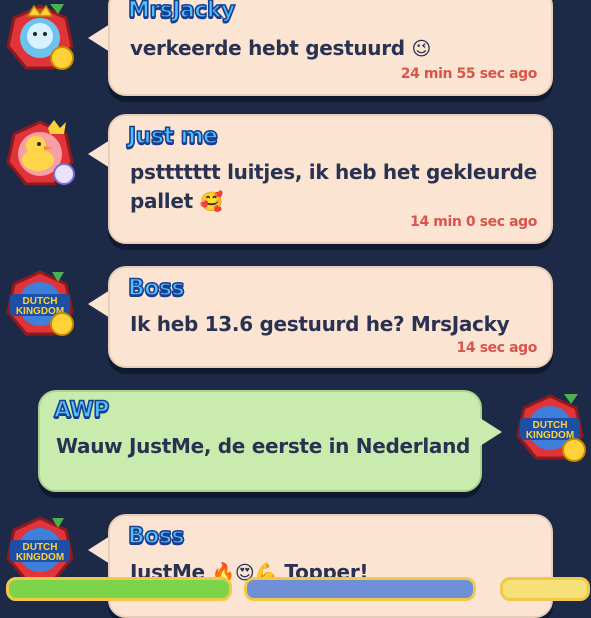 The width and height of the screenshot is (591, 618). Describe the element at coordinates (545, 589) in the screenshot. I see `yellow-action-button` at that location.